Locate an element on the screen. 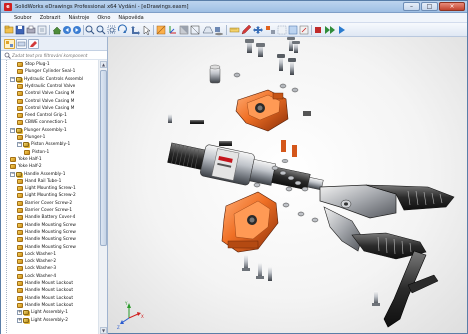  tree-item: − Hydraulic Controls Assembl is located at coordinates (46, 79).